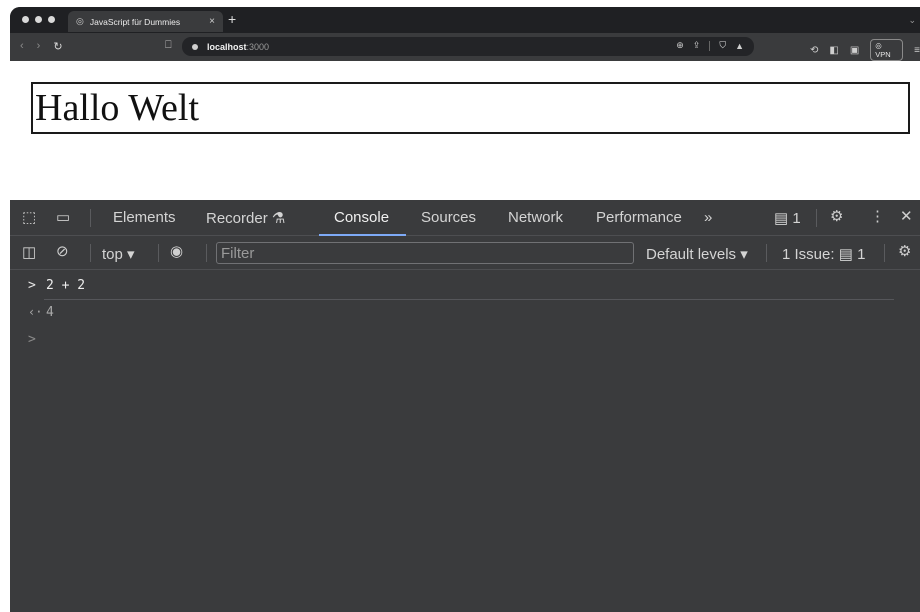  I want to click on minimize-window-button, so click(38, 19).